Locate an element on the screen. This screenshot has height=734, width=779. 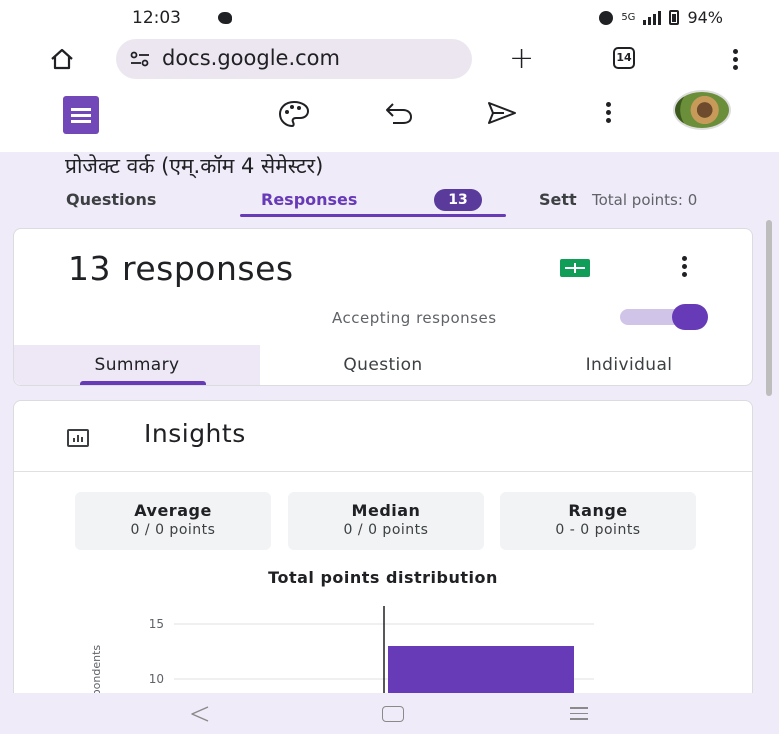
tab-responses: Responses is located at coordinates (309, 199).